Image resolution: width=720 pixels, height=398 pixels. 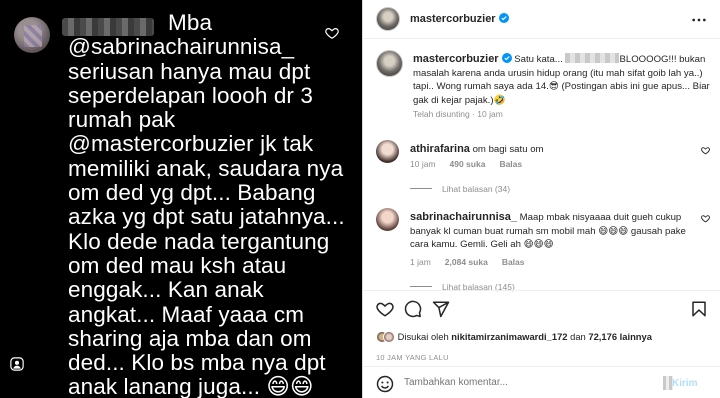 I want to click on caption-username: mastercorbuzier, so click(x=462, y=59).